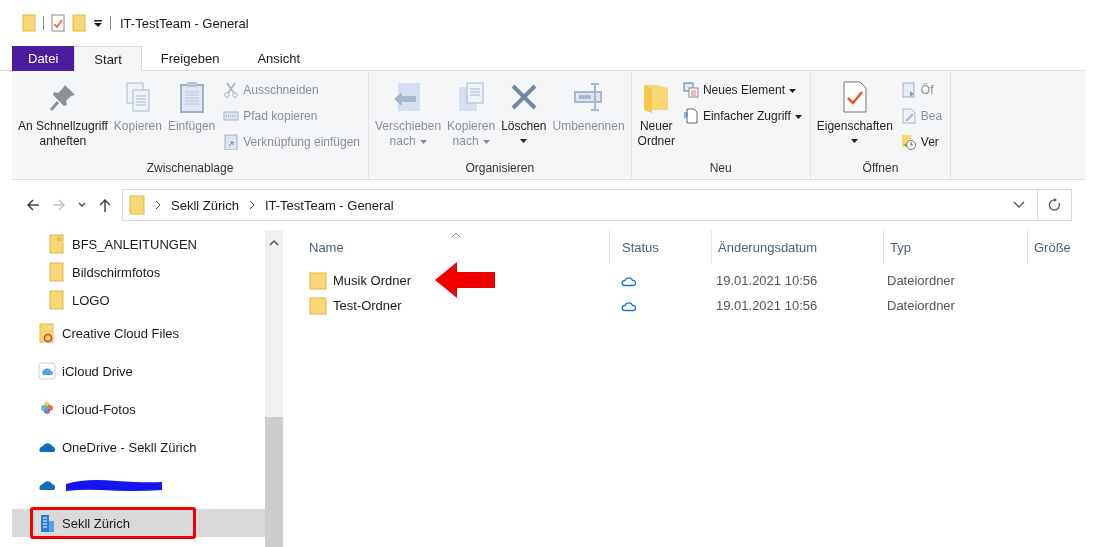  What do you see at coordinates (138, 272) in the screenshot?
I see `sidebar-item: Bildschirmfotos` at bounding box center [138, 272].